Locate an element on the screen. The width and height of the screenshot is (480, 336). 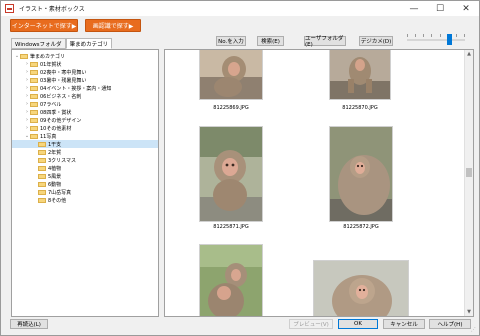
thumbnail-filename: 81225872.JPG is located at coordinates (361, 227).